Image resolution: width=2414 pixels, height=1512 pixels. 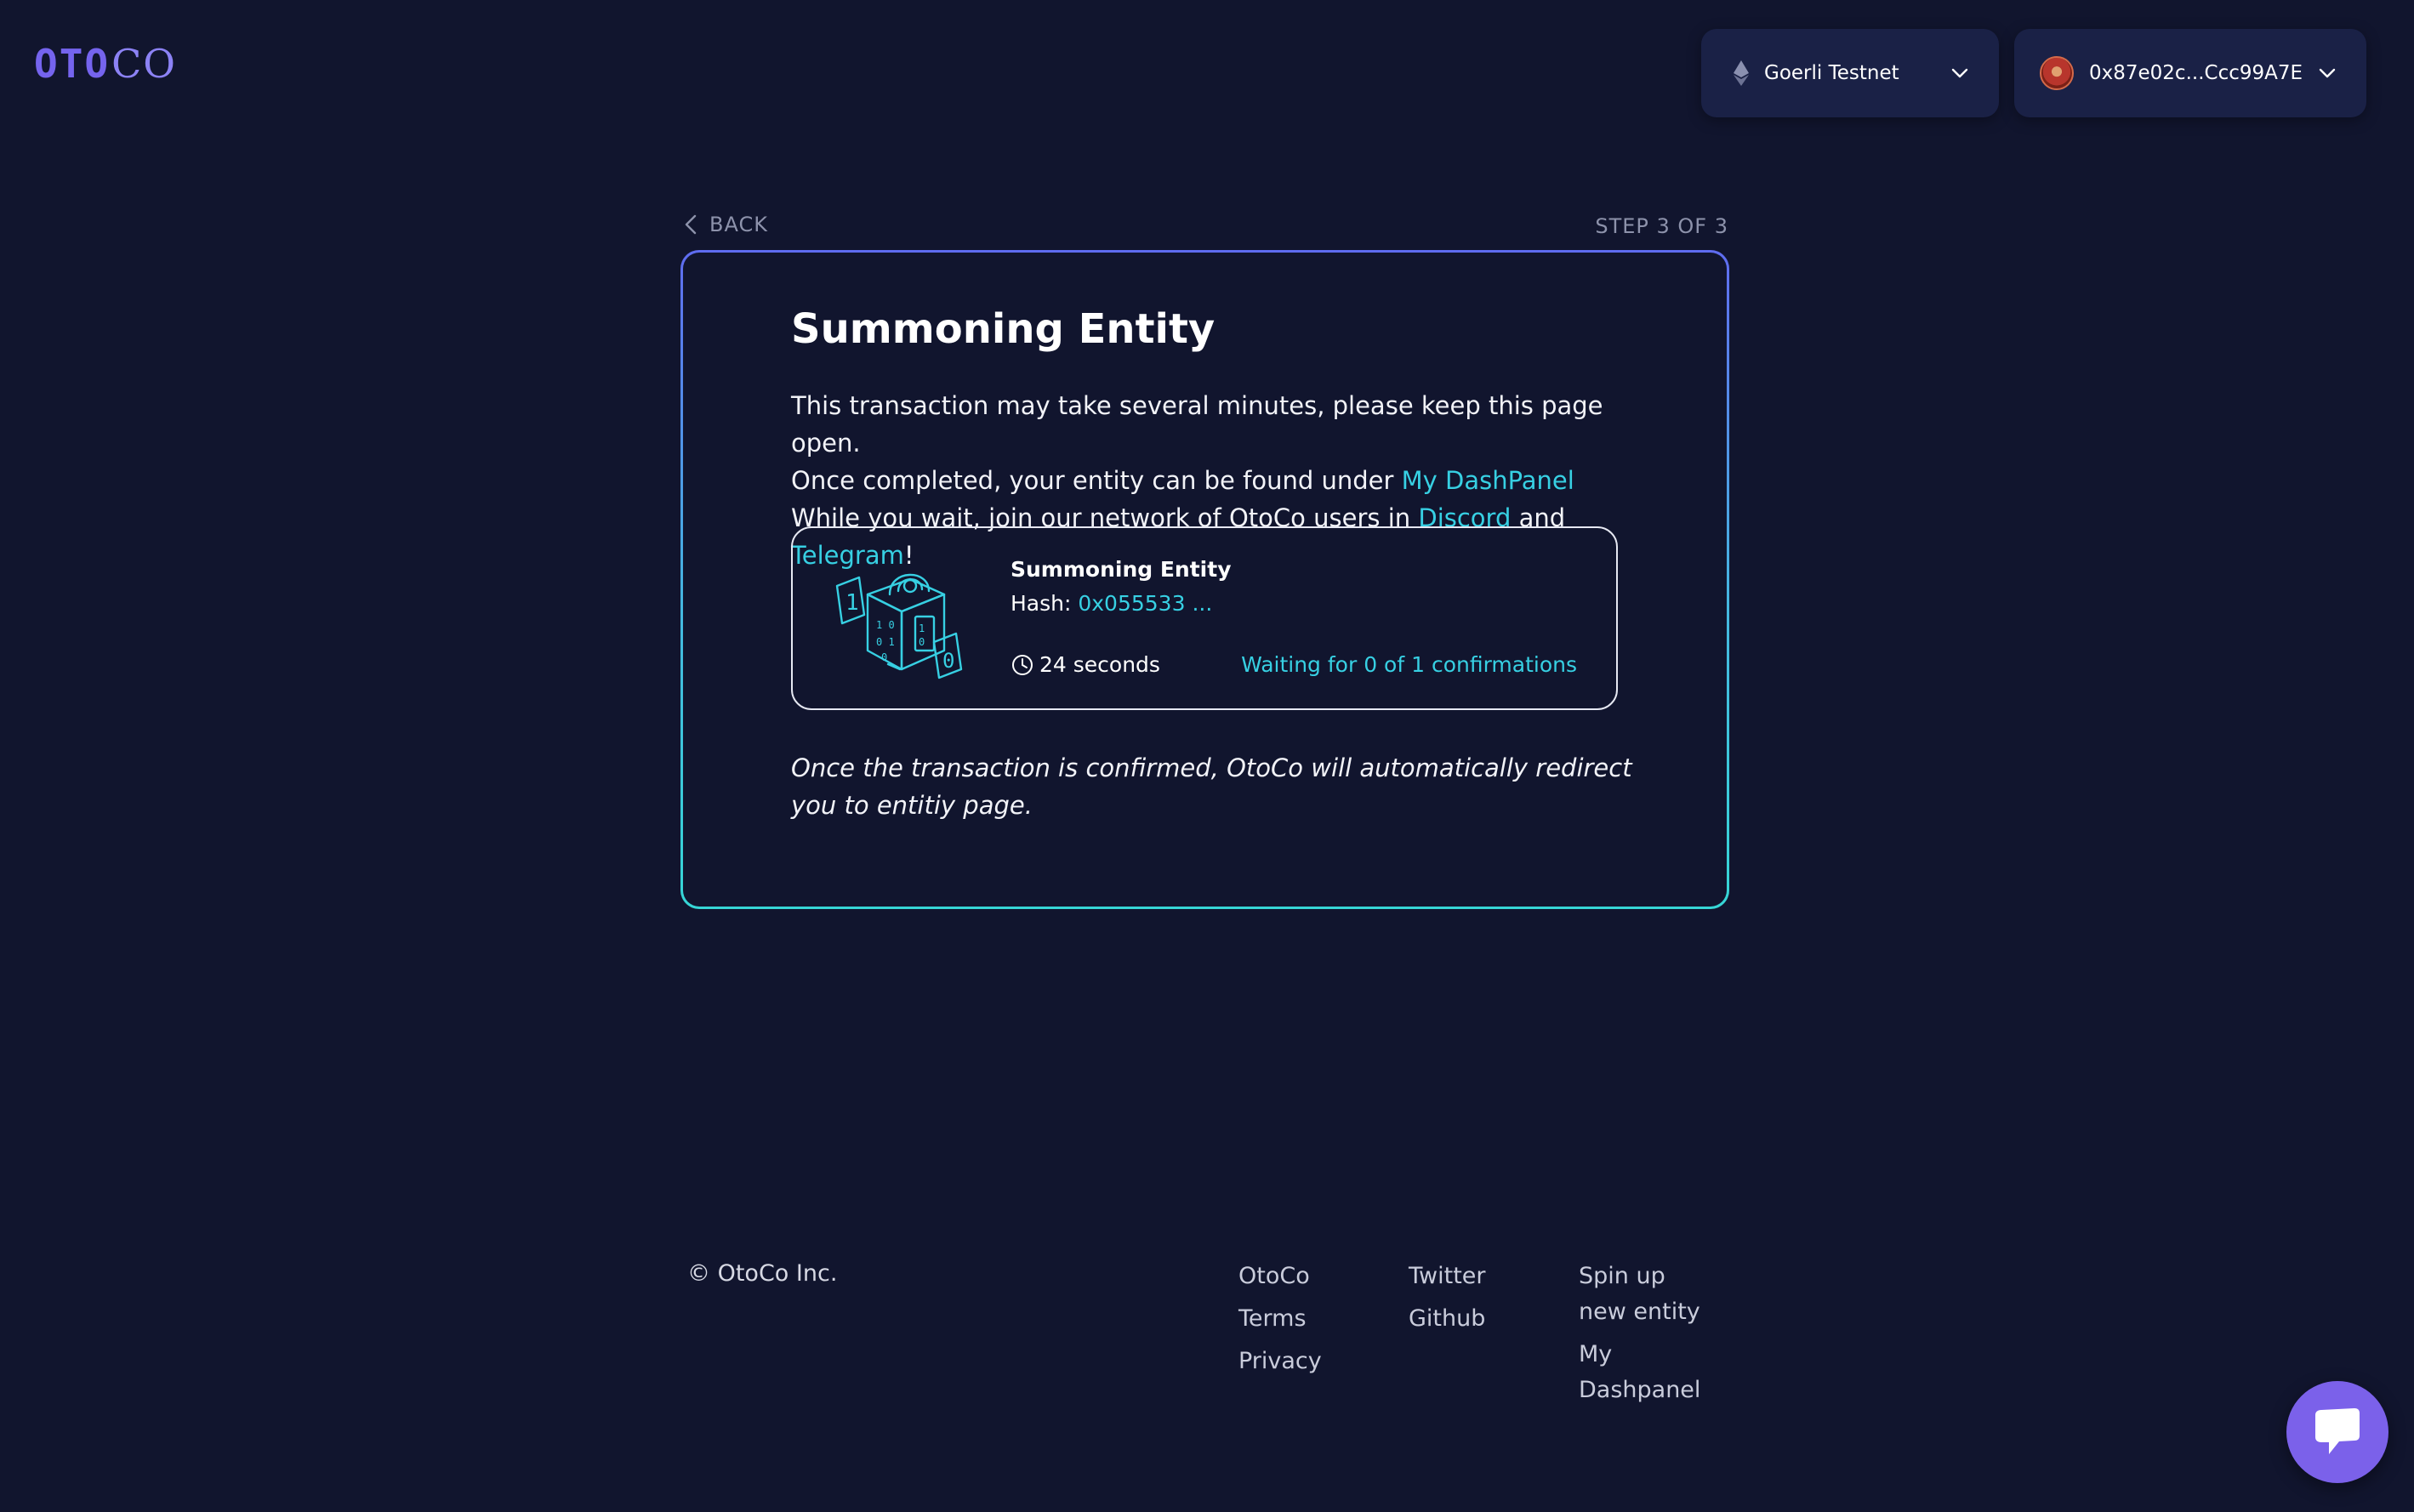 I want to click on elapsed-time: 24 seconds, so click(x=1085, y=664).